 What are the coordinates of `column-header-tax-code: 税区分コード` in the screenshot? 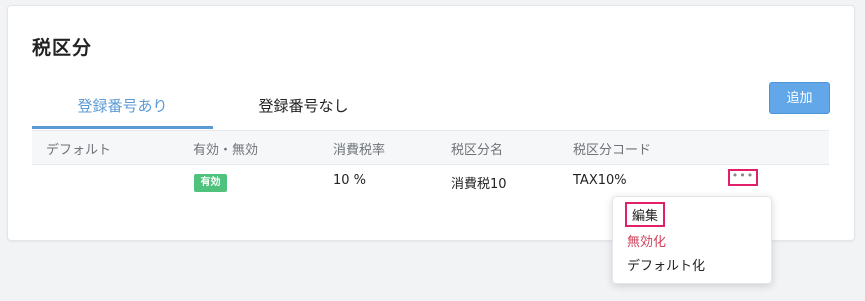 It's located at (612, 150).